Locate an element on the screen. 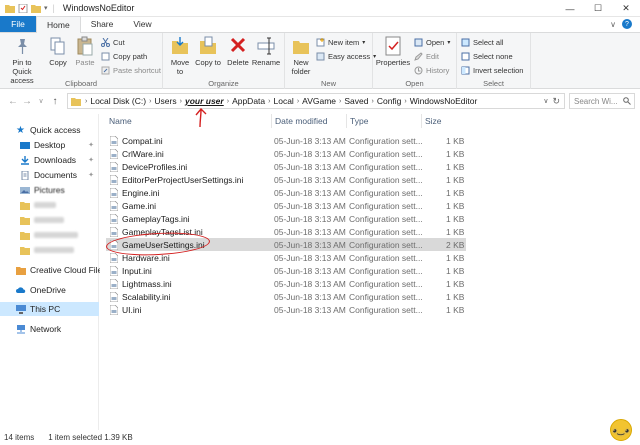 The image size is (640, 445). qa-dropdown-icon: ▾ is located at coordinates (46, 8).